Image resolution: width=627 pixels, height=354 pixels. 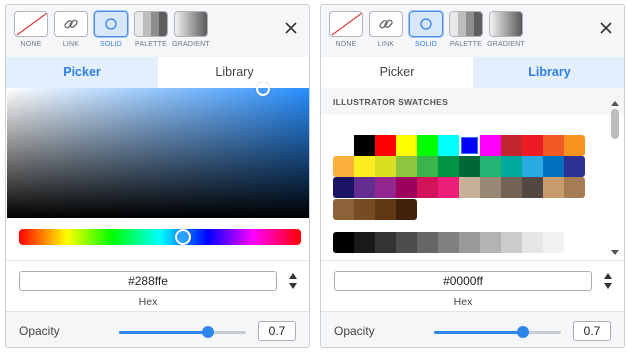 I want to click on hue-handle, so click(x=182, y=237).